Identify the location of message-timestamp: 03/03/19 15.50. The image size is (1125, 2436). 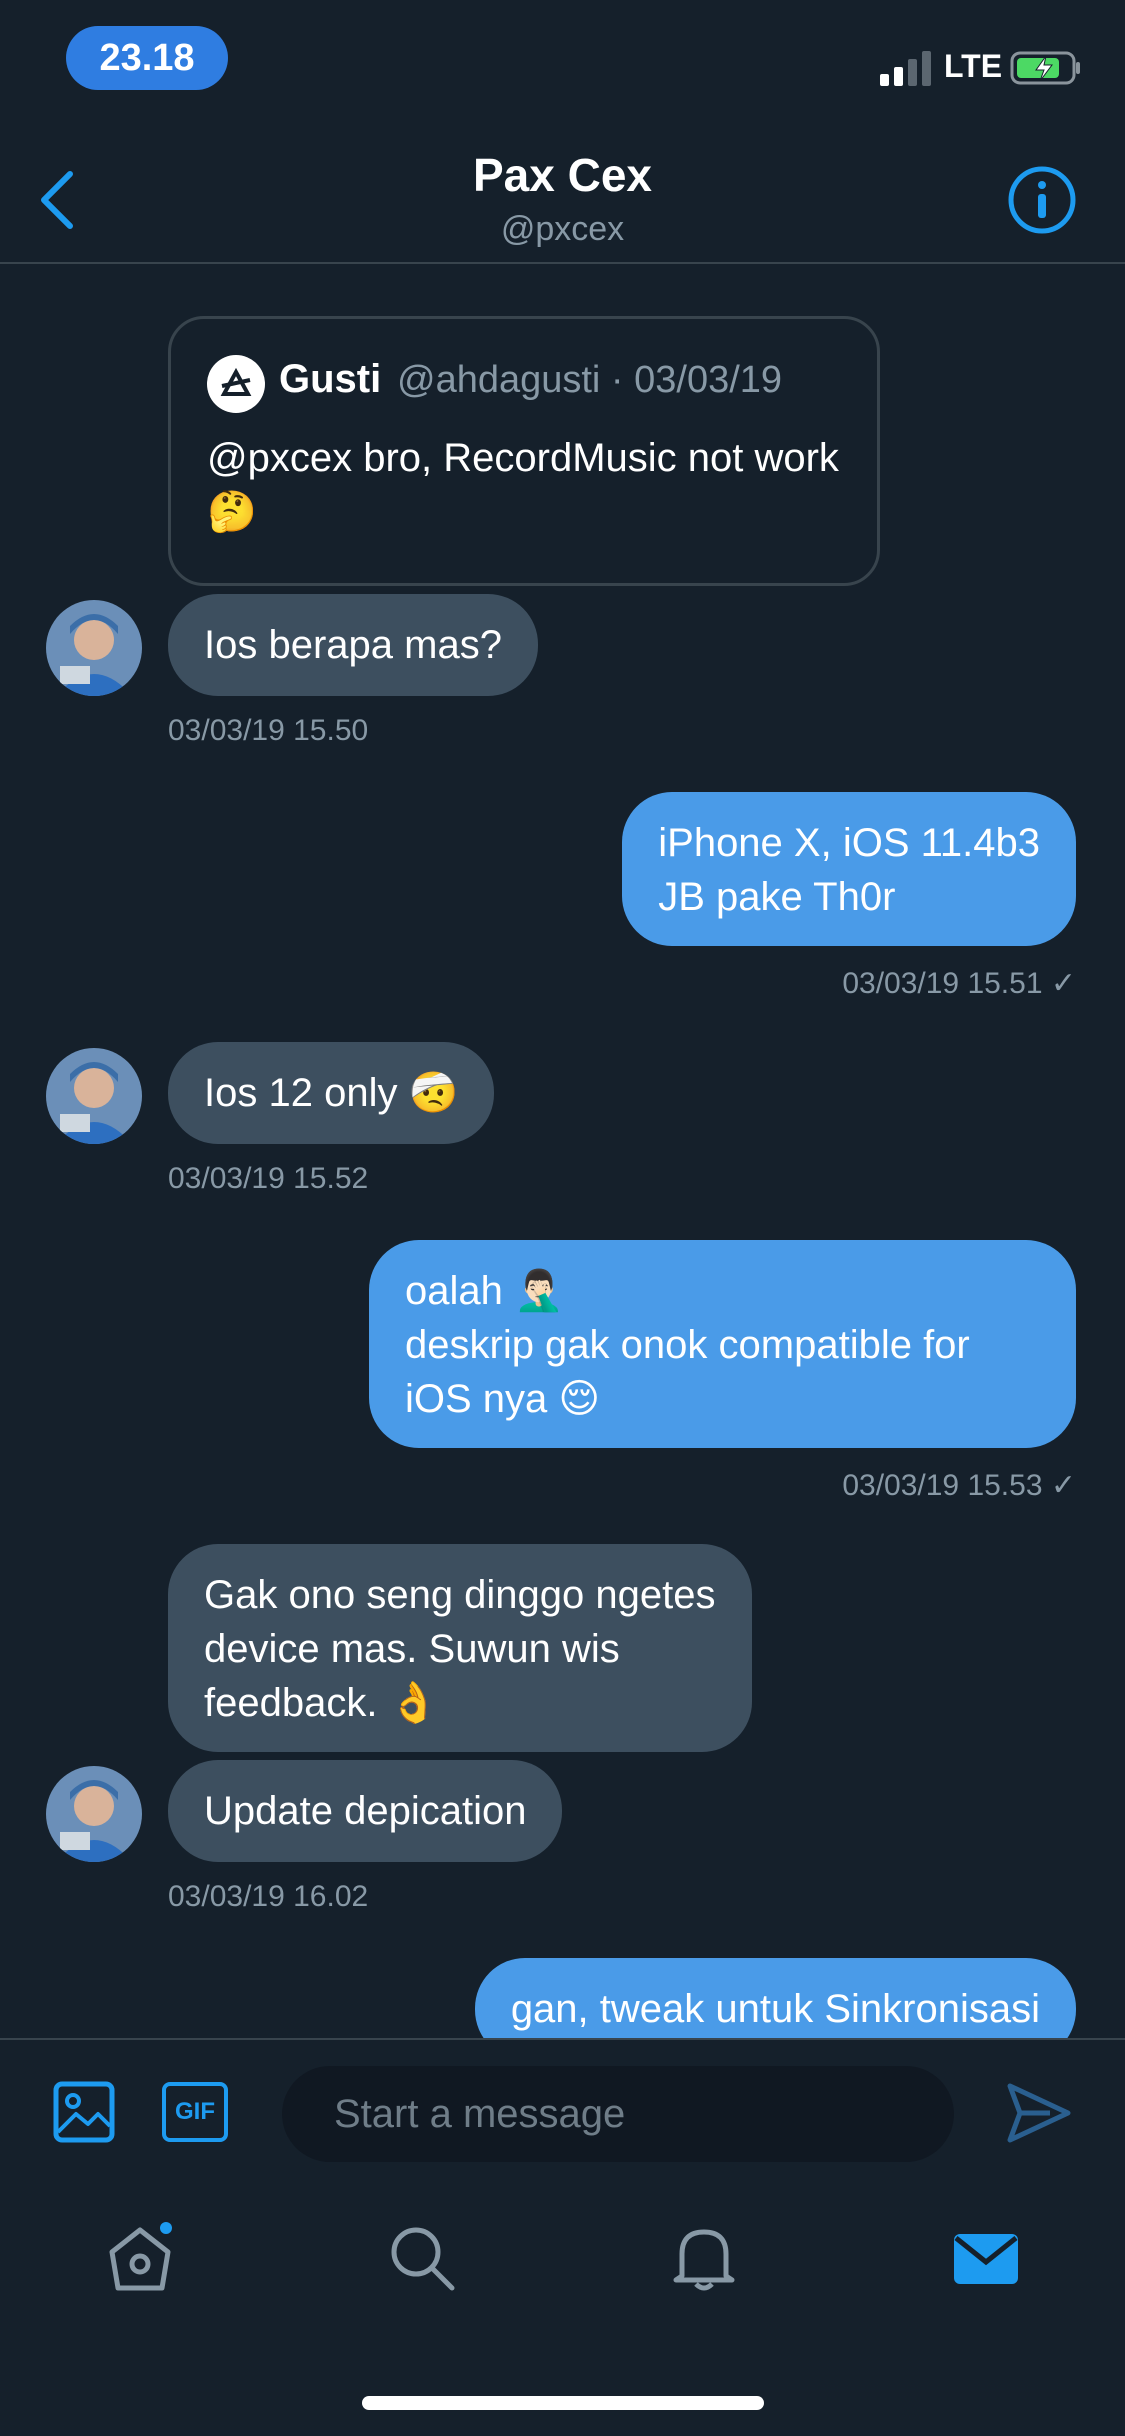
(268, 730).